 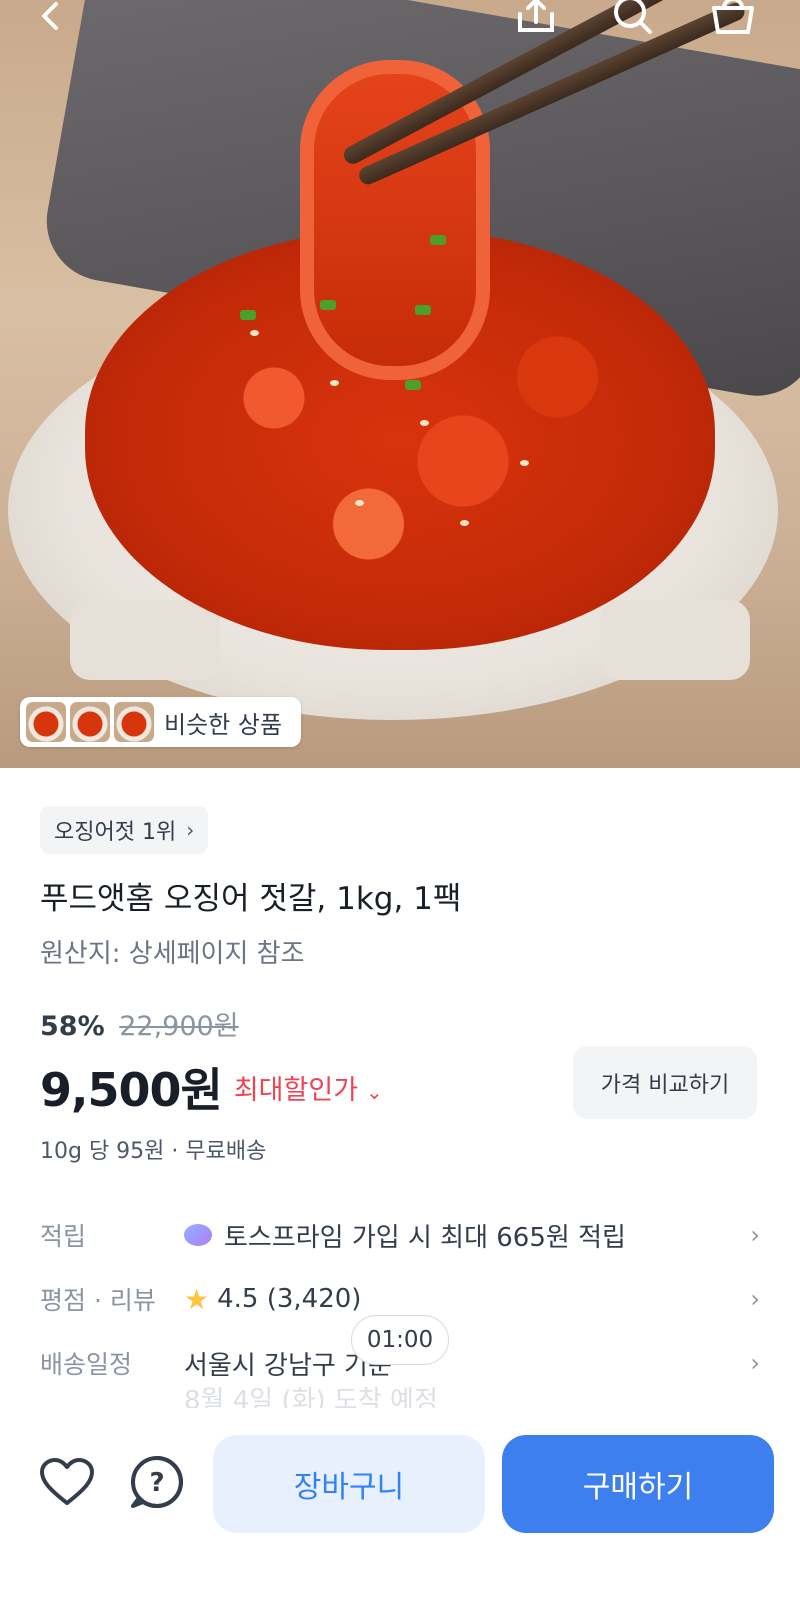 I want to click on chevron-down-icon: ⌄, so click(x=374, y=1091).